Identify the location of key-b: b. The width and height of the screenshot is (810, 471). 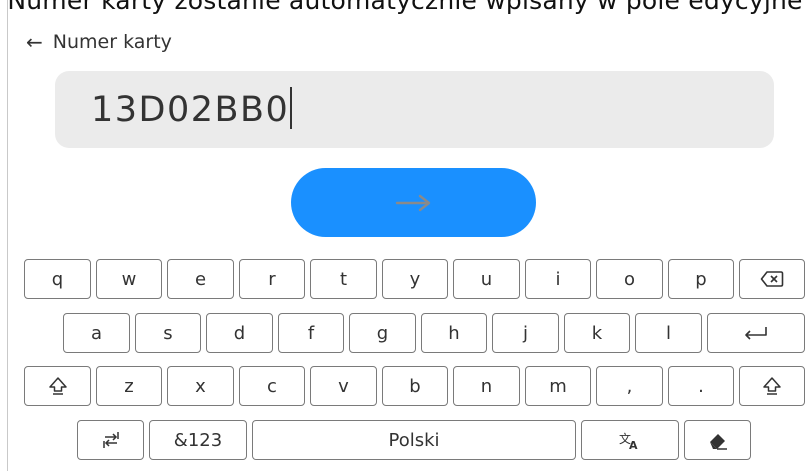
(415, 386).